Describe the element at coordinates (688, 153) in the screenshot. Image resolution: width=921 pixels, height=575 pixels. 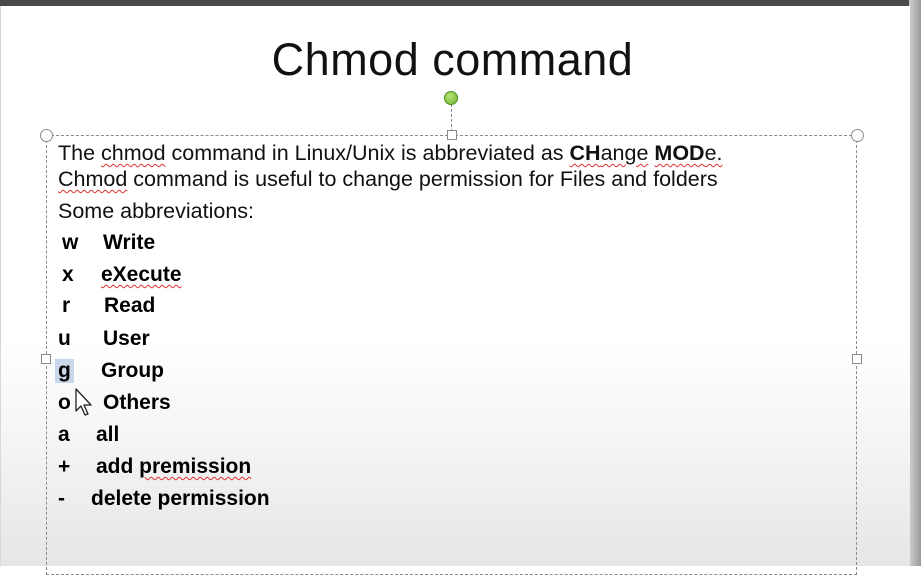
I see `misspelled-word: MODe.` at that location.